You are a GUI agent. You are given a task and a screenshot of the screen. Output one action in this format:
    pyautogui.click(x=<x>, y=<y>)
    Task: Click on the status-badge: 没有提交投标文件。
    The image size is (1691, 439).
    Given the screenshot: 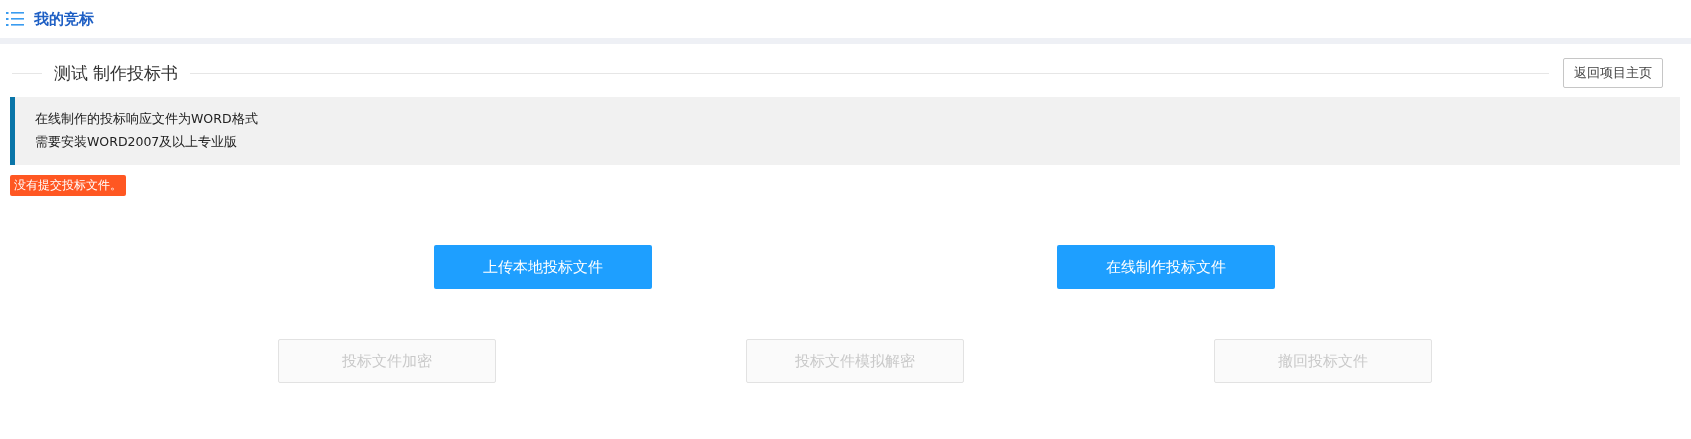 What is the action you would take?
    pyautogui.click(x=68, y=185)
    